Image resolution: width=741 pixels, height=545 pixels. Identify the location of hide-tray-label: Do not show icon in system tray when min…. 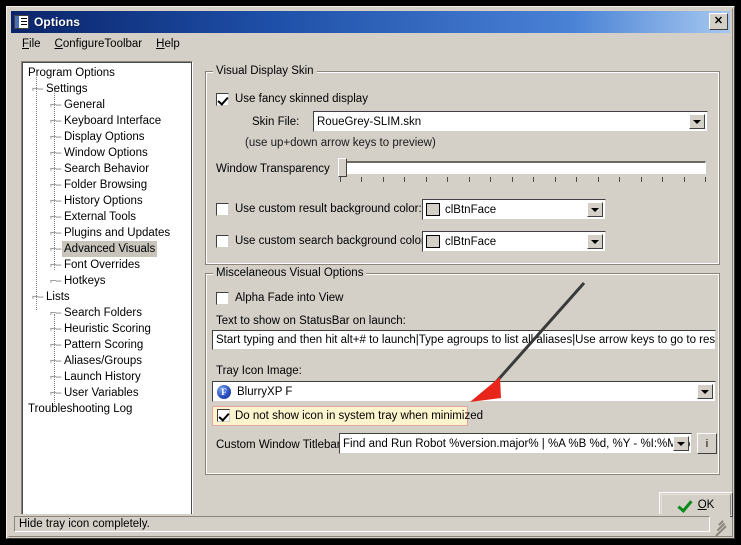
(359, 416).